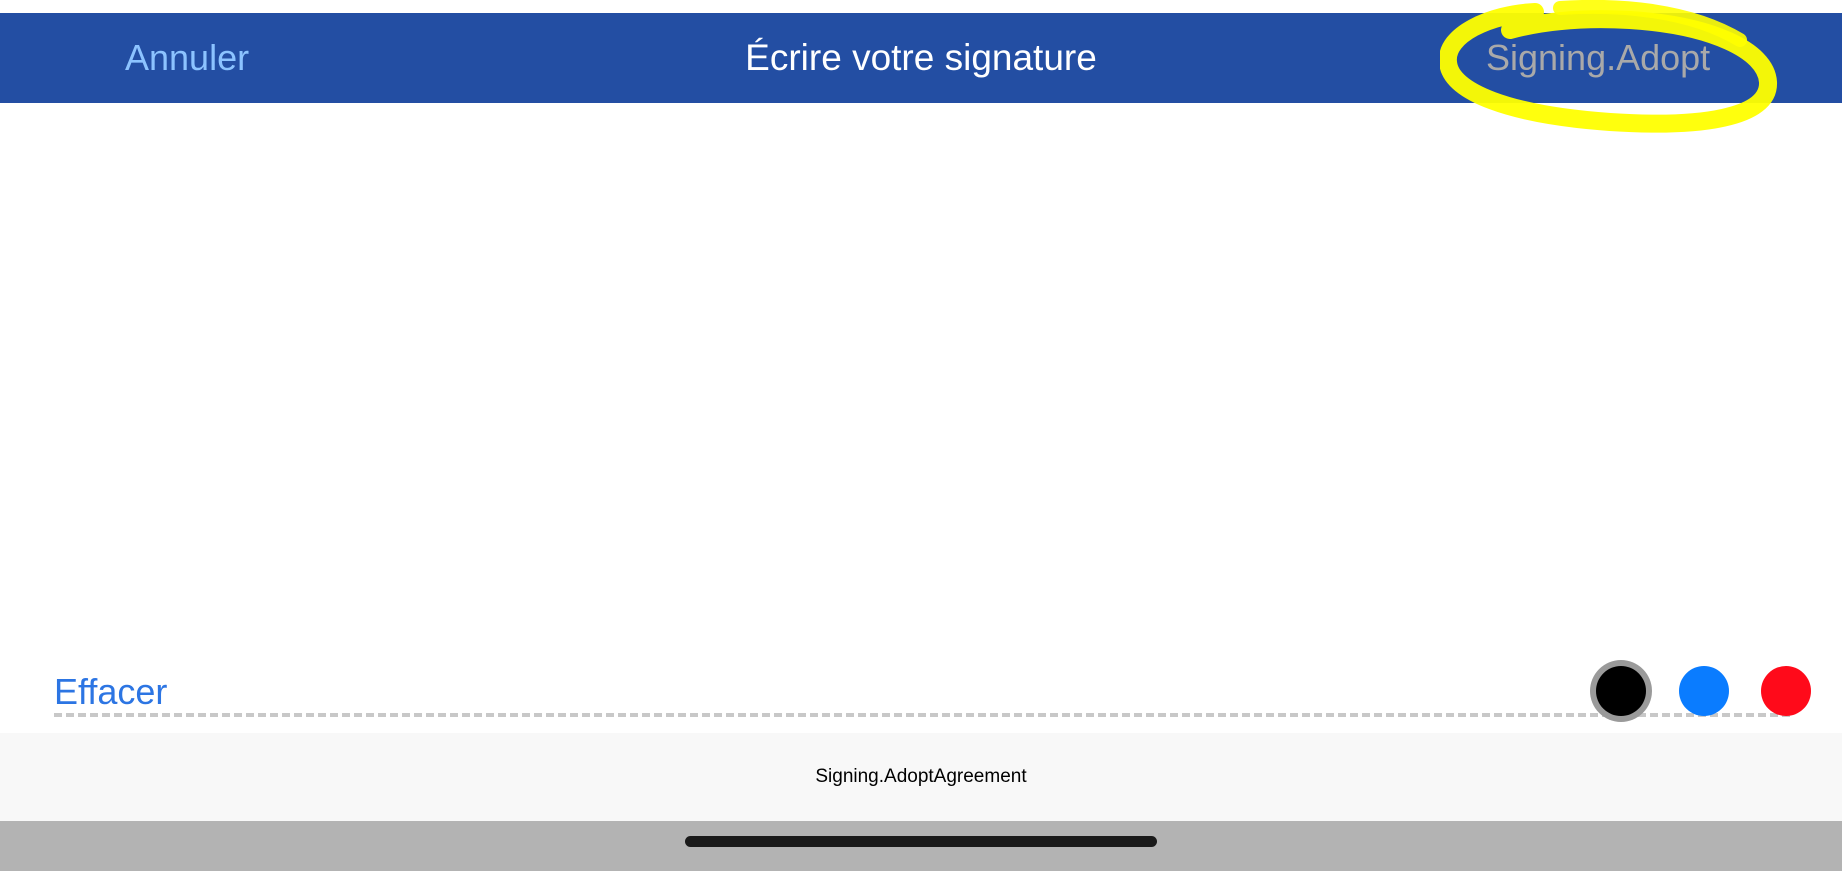  I want to click on system-home-area, so click(921, 846).